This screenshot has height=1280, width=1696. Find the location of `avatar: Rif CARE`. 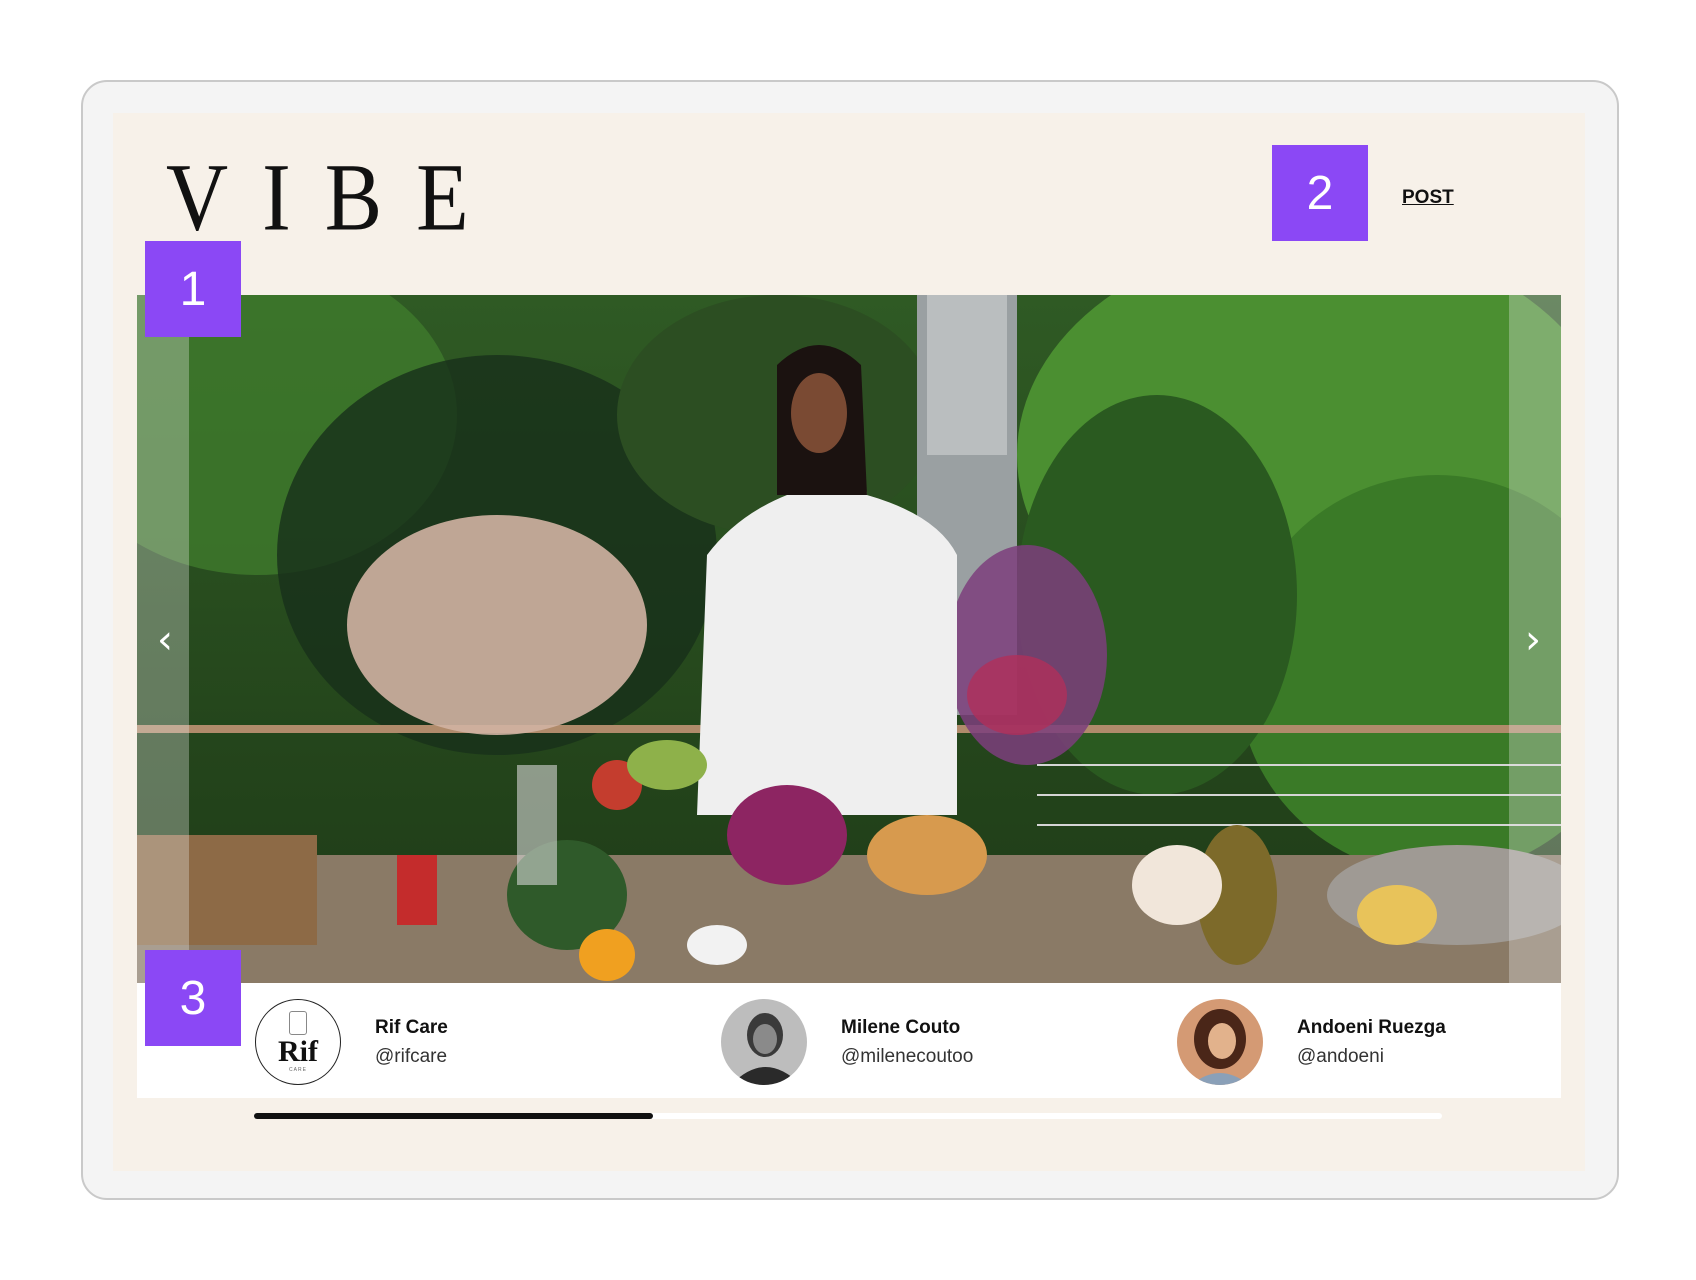

avatar: Rif CARE is located at coordinates (298, 1042).